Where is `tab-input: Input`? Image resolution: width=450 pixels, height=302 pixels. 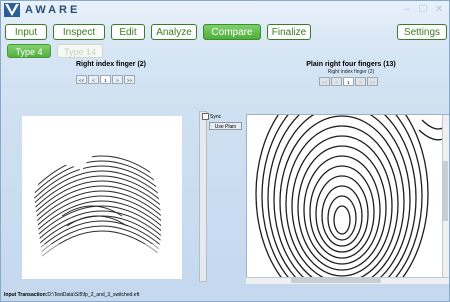
tab-input: Input is located at coordinates (26, 32).